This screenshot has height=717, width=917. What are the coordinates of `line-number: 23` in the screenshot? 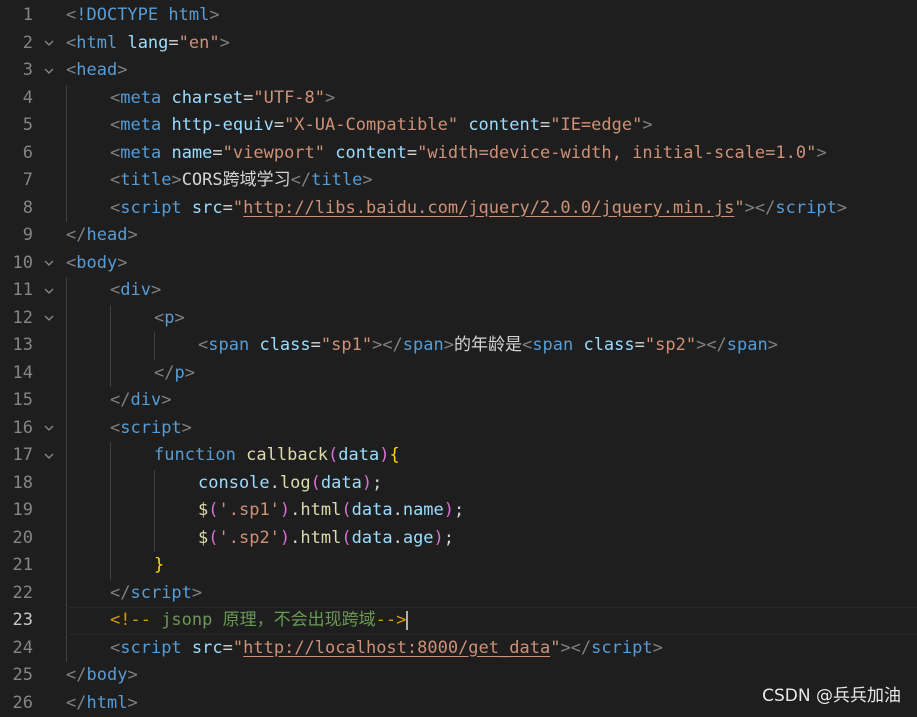 It's located at (16, 621).